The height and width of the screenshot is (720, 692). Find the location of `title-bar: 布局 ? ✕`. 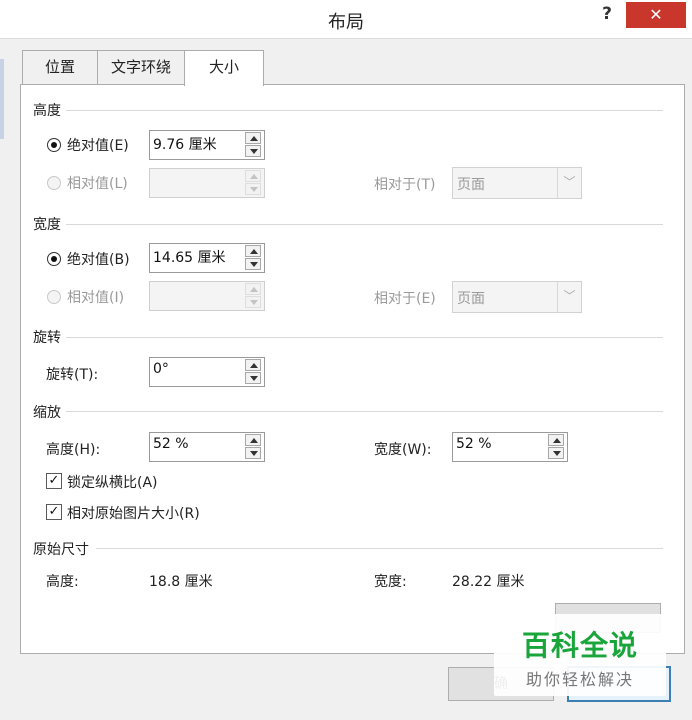

title-bar: 布局 ? ✕ is located at coordinates (346, 19).